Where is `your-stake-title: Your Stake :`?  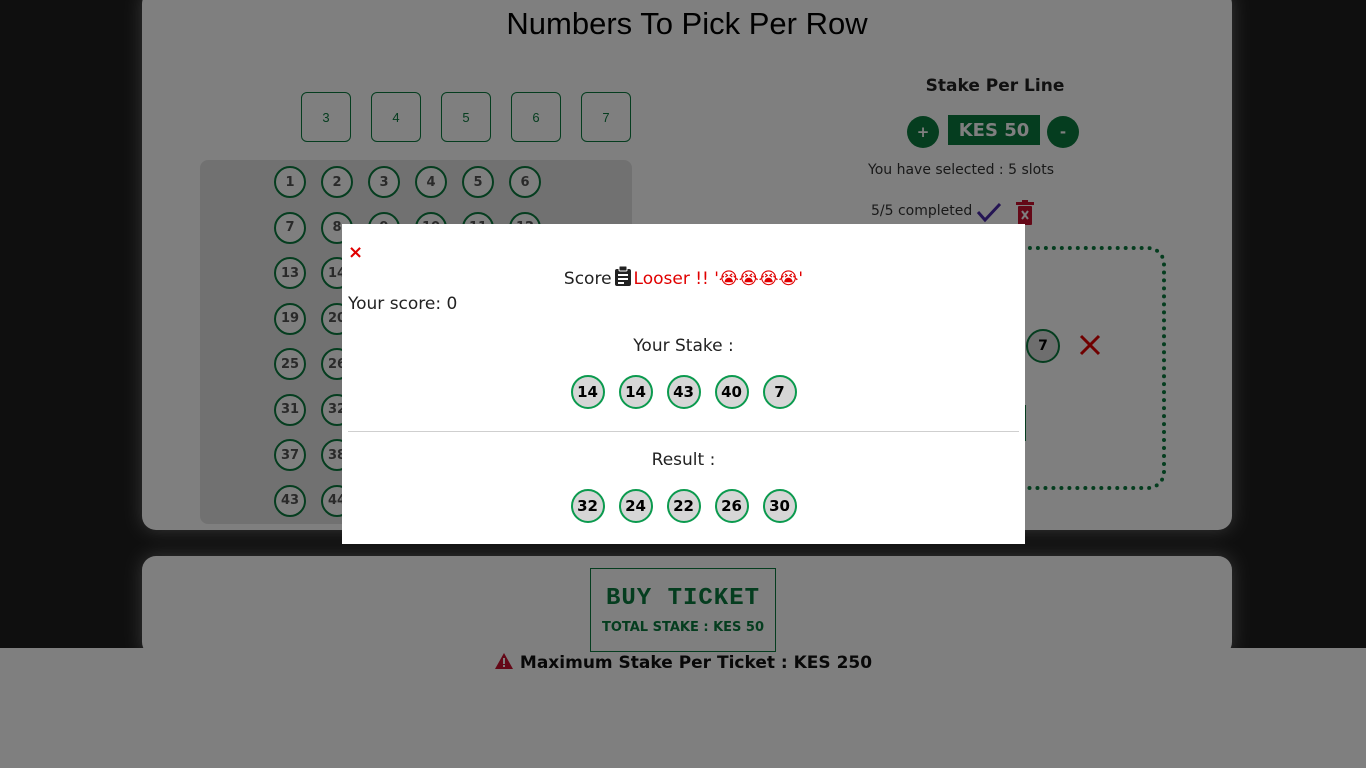 your-stake-title: Your Stake : is located at coordinates (683, 346).